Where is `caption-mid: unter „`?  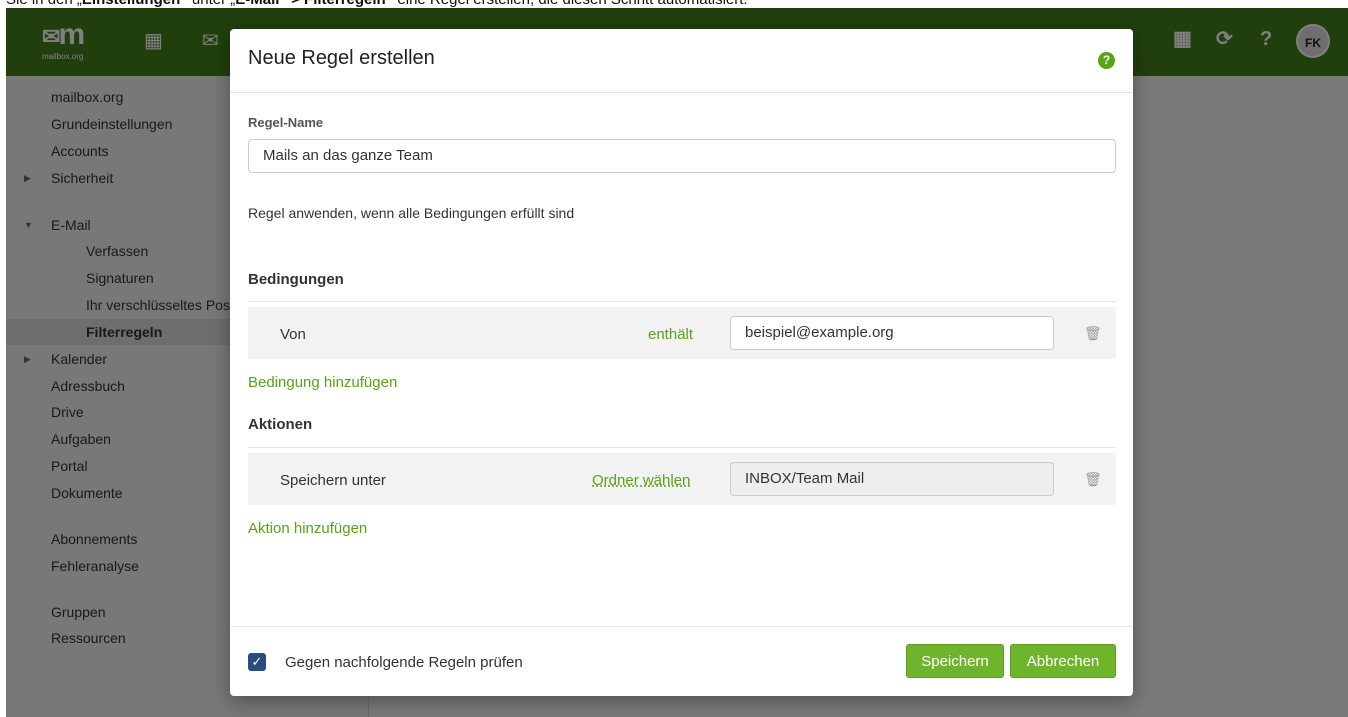 caption-mid: unter „ is located at coordinates (211, 4).